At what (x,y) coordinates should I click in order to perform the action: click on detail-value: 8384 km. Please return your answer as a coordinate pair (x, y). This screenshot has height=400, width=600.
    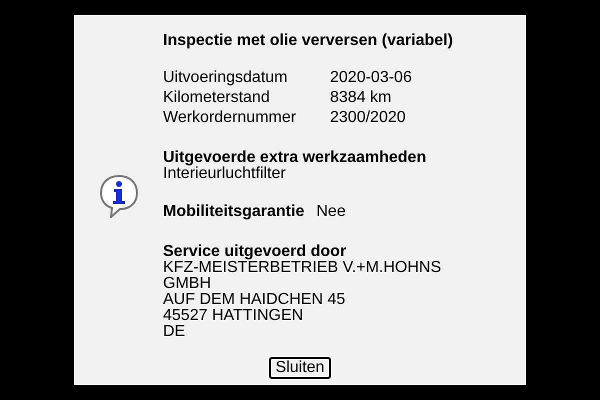
    Looking at the image, I should click on (361, 98).